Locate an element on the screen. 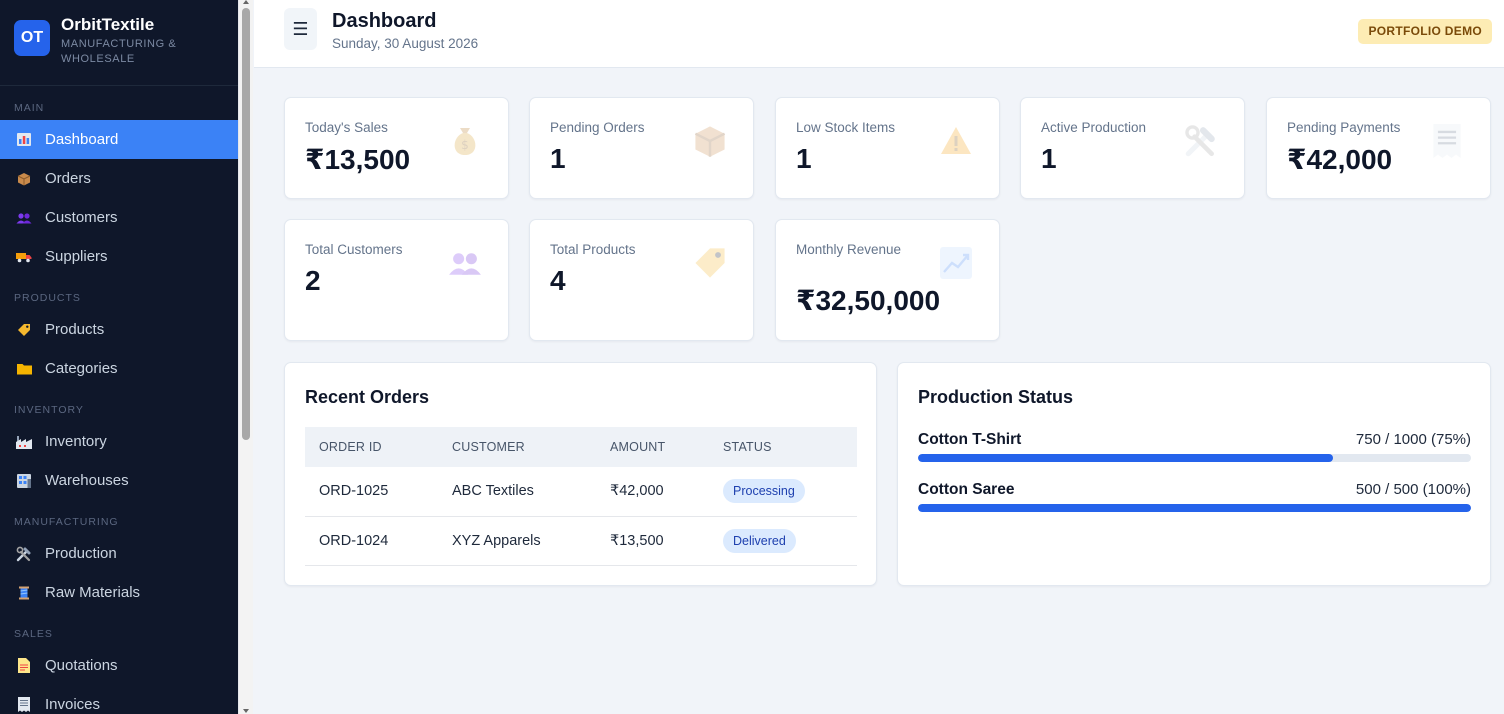 This screenshot has height=714, width=1504. stat-value: 2 is located at coordinates (313, 280).